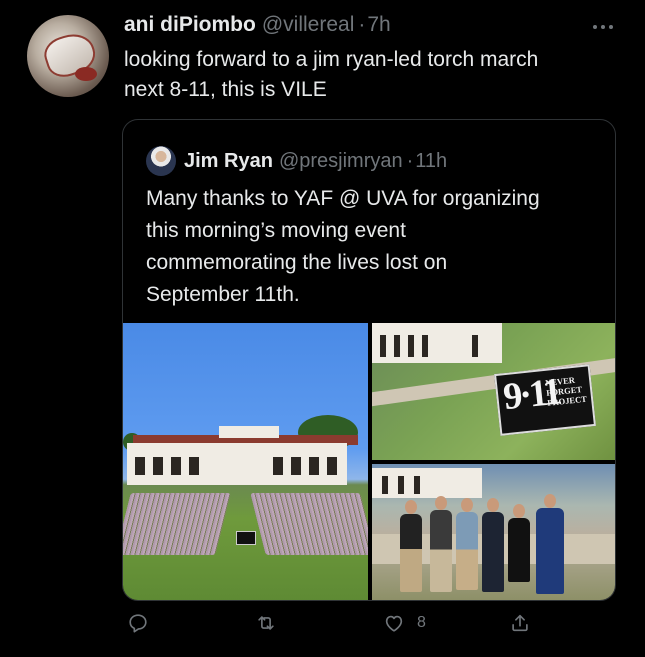 The height and width of the screenshot is (657, 645). I want to click on share-button, so click(520, 623).